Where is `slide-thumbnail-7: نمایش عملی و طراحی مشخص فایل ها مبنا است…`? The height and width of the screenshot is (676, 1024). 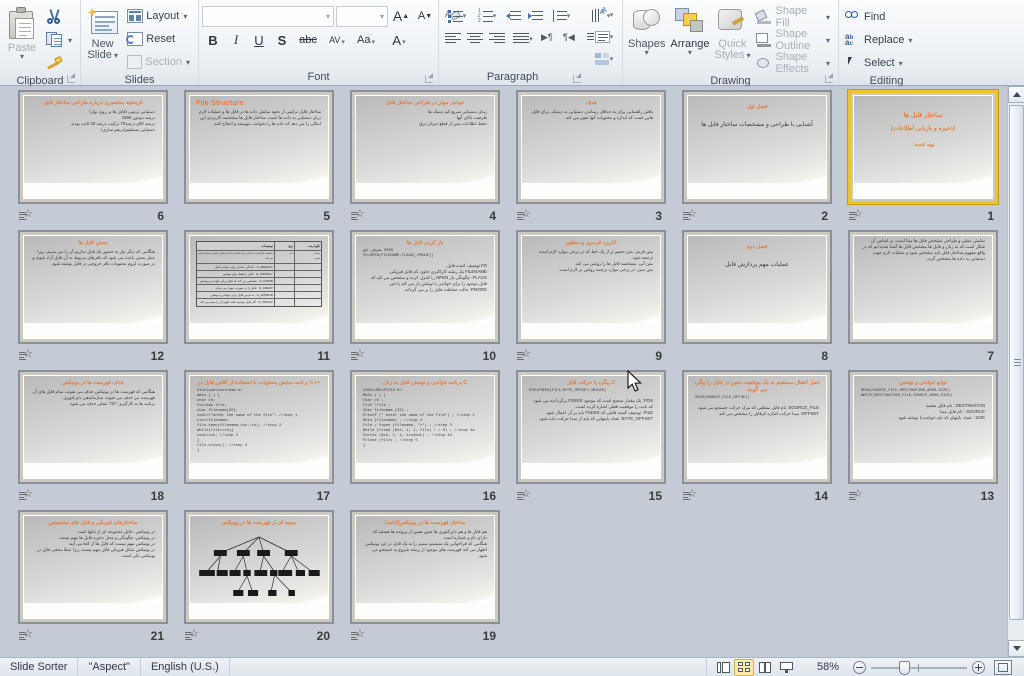
slide-thumbnail-7: نمایش عملی و طراحی مشخص فایل ها مبنا است… is located at coordinates (925, 300).